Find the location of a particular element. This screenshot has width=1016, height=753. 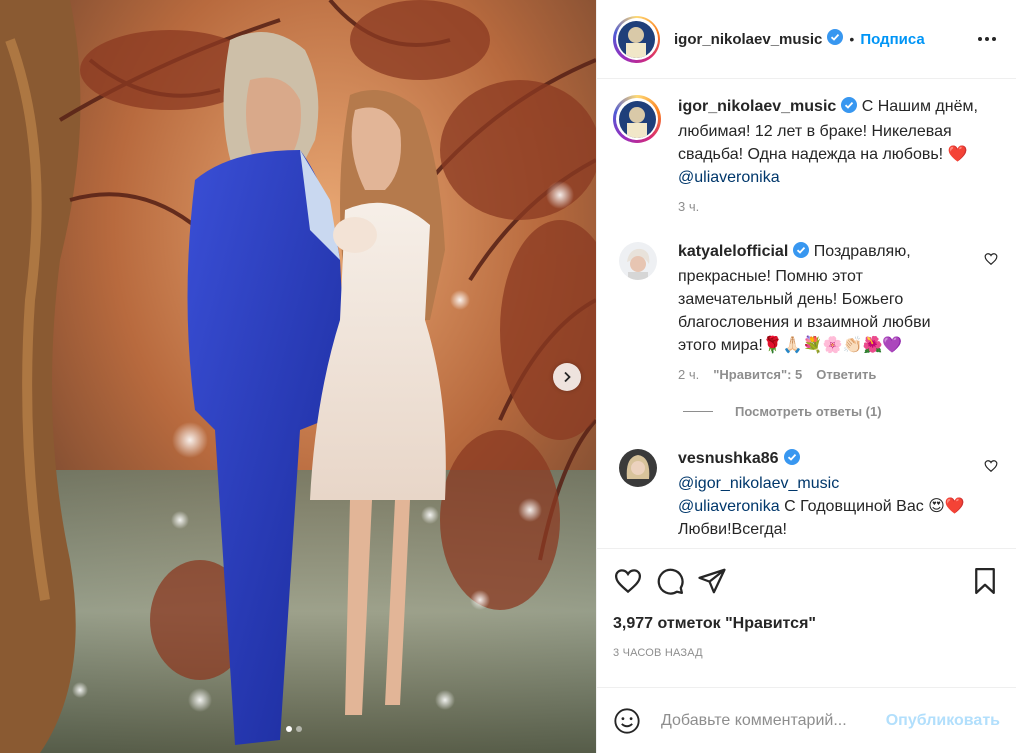

more-options-button is located at coordinates (987, 39).